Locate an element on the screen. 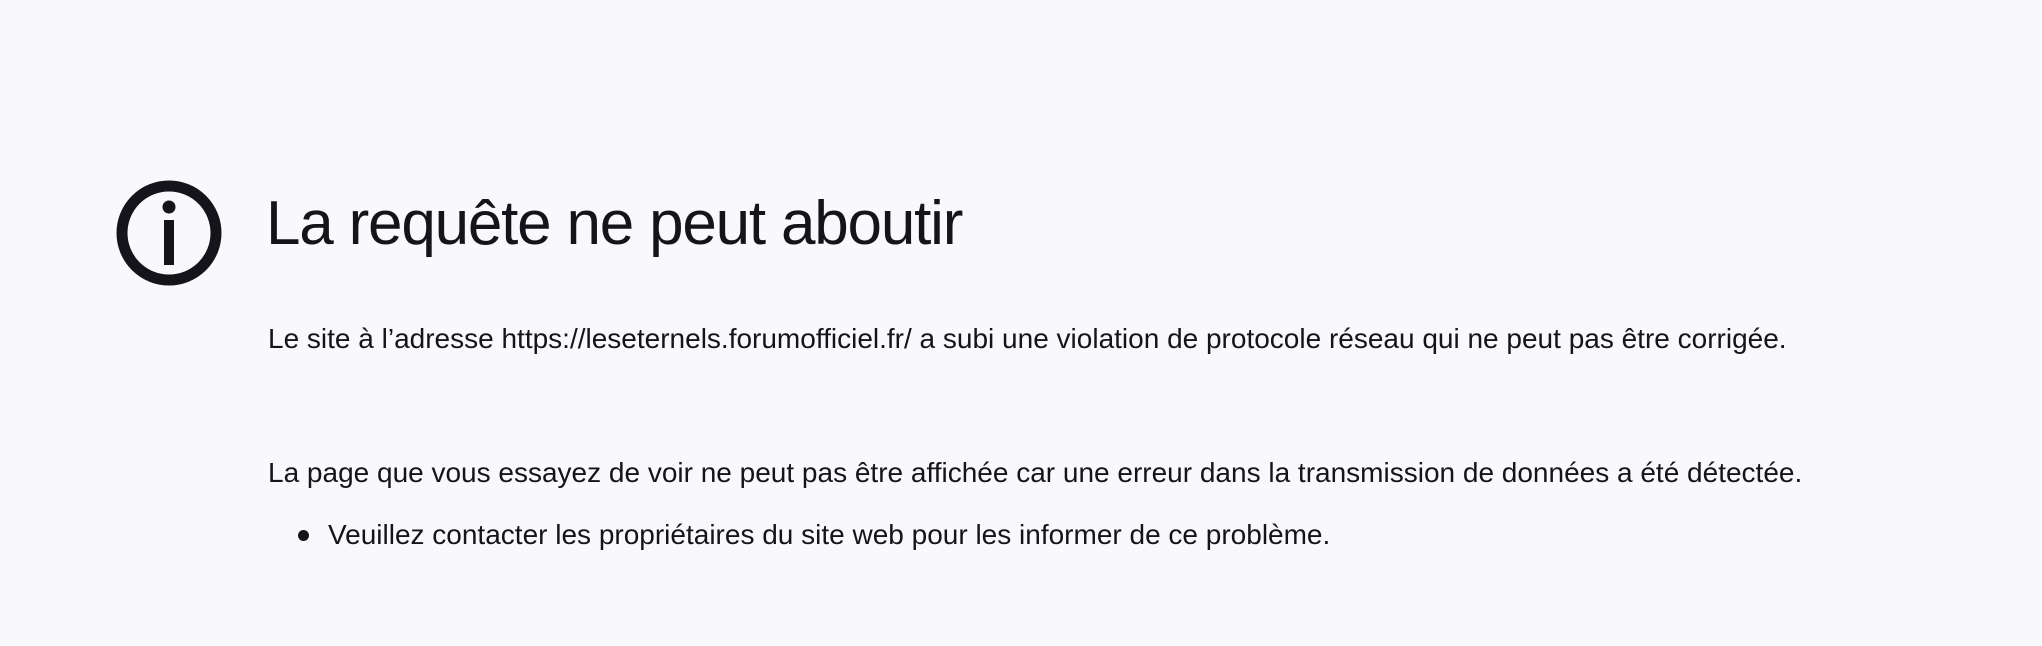 The image size is (2042, 646). info-icon is located at coordinates (169, 233).